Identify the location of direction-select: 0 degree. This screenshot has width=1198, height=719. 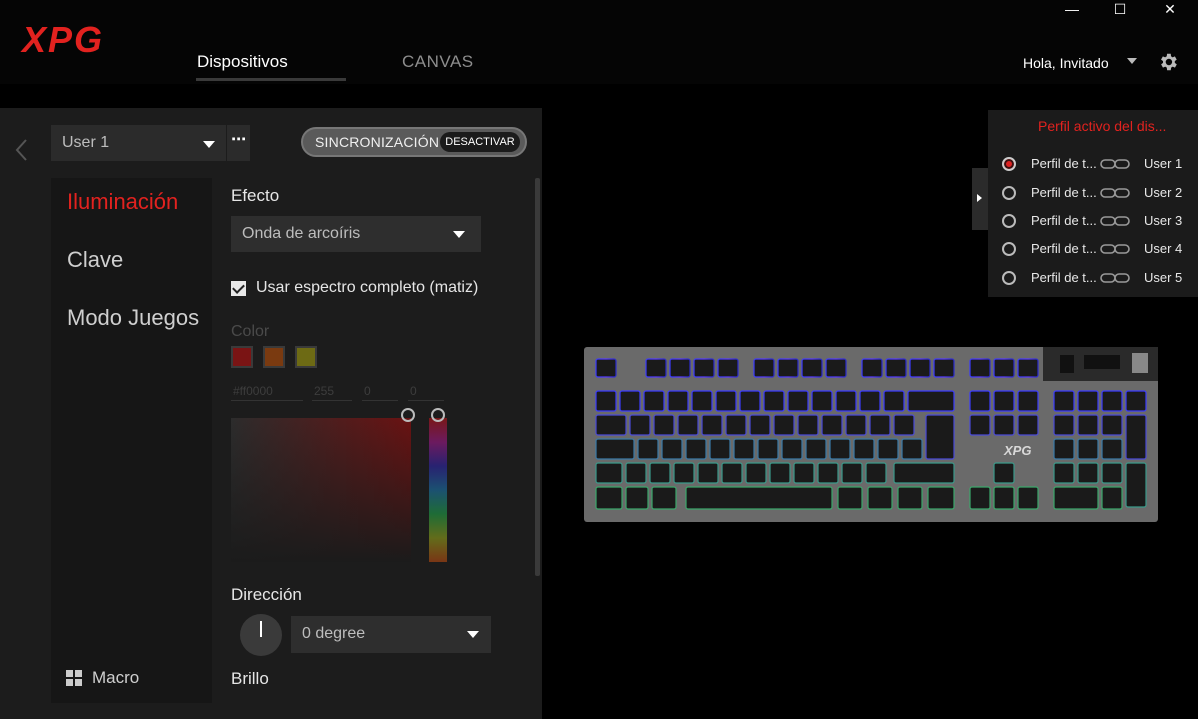
(391, 634).